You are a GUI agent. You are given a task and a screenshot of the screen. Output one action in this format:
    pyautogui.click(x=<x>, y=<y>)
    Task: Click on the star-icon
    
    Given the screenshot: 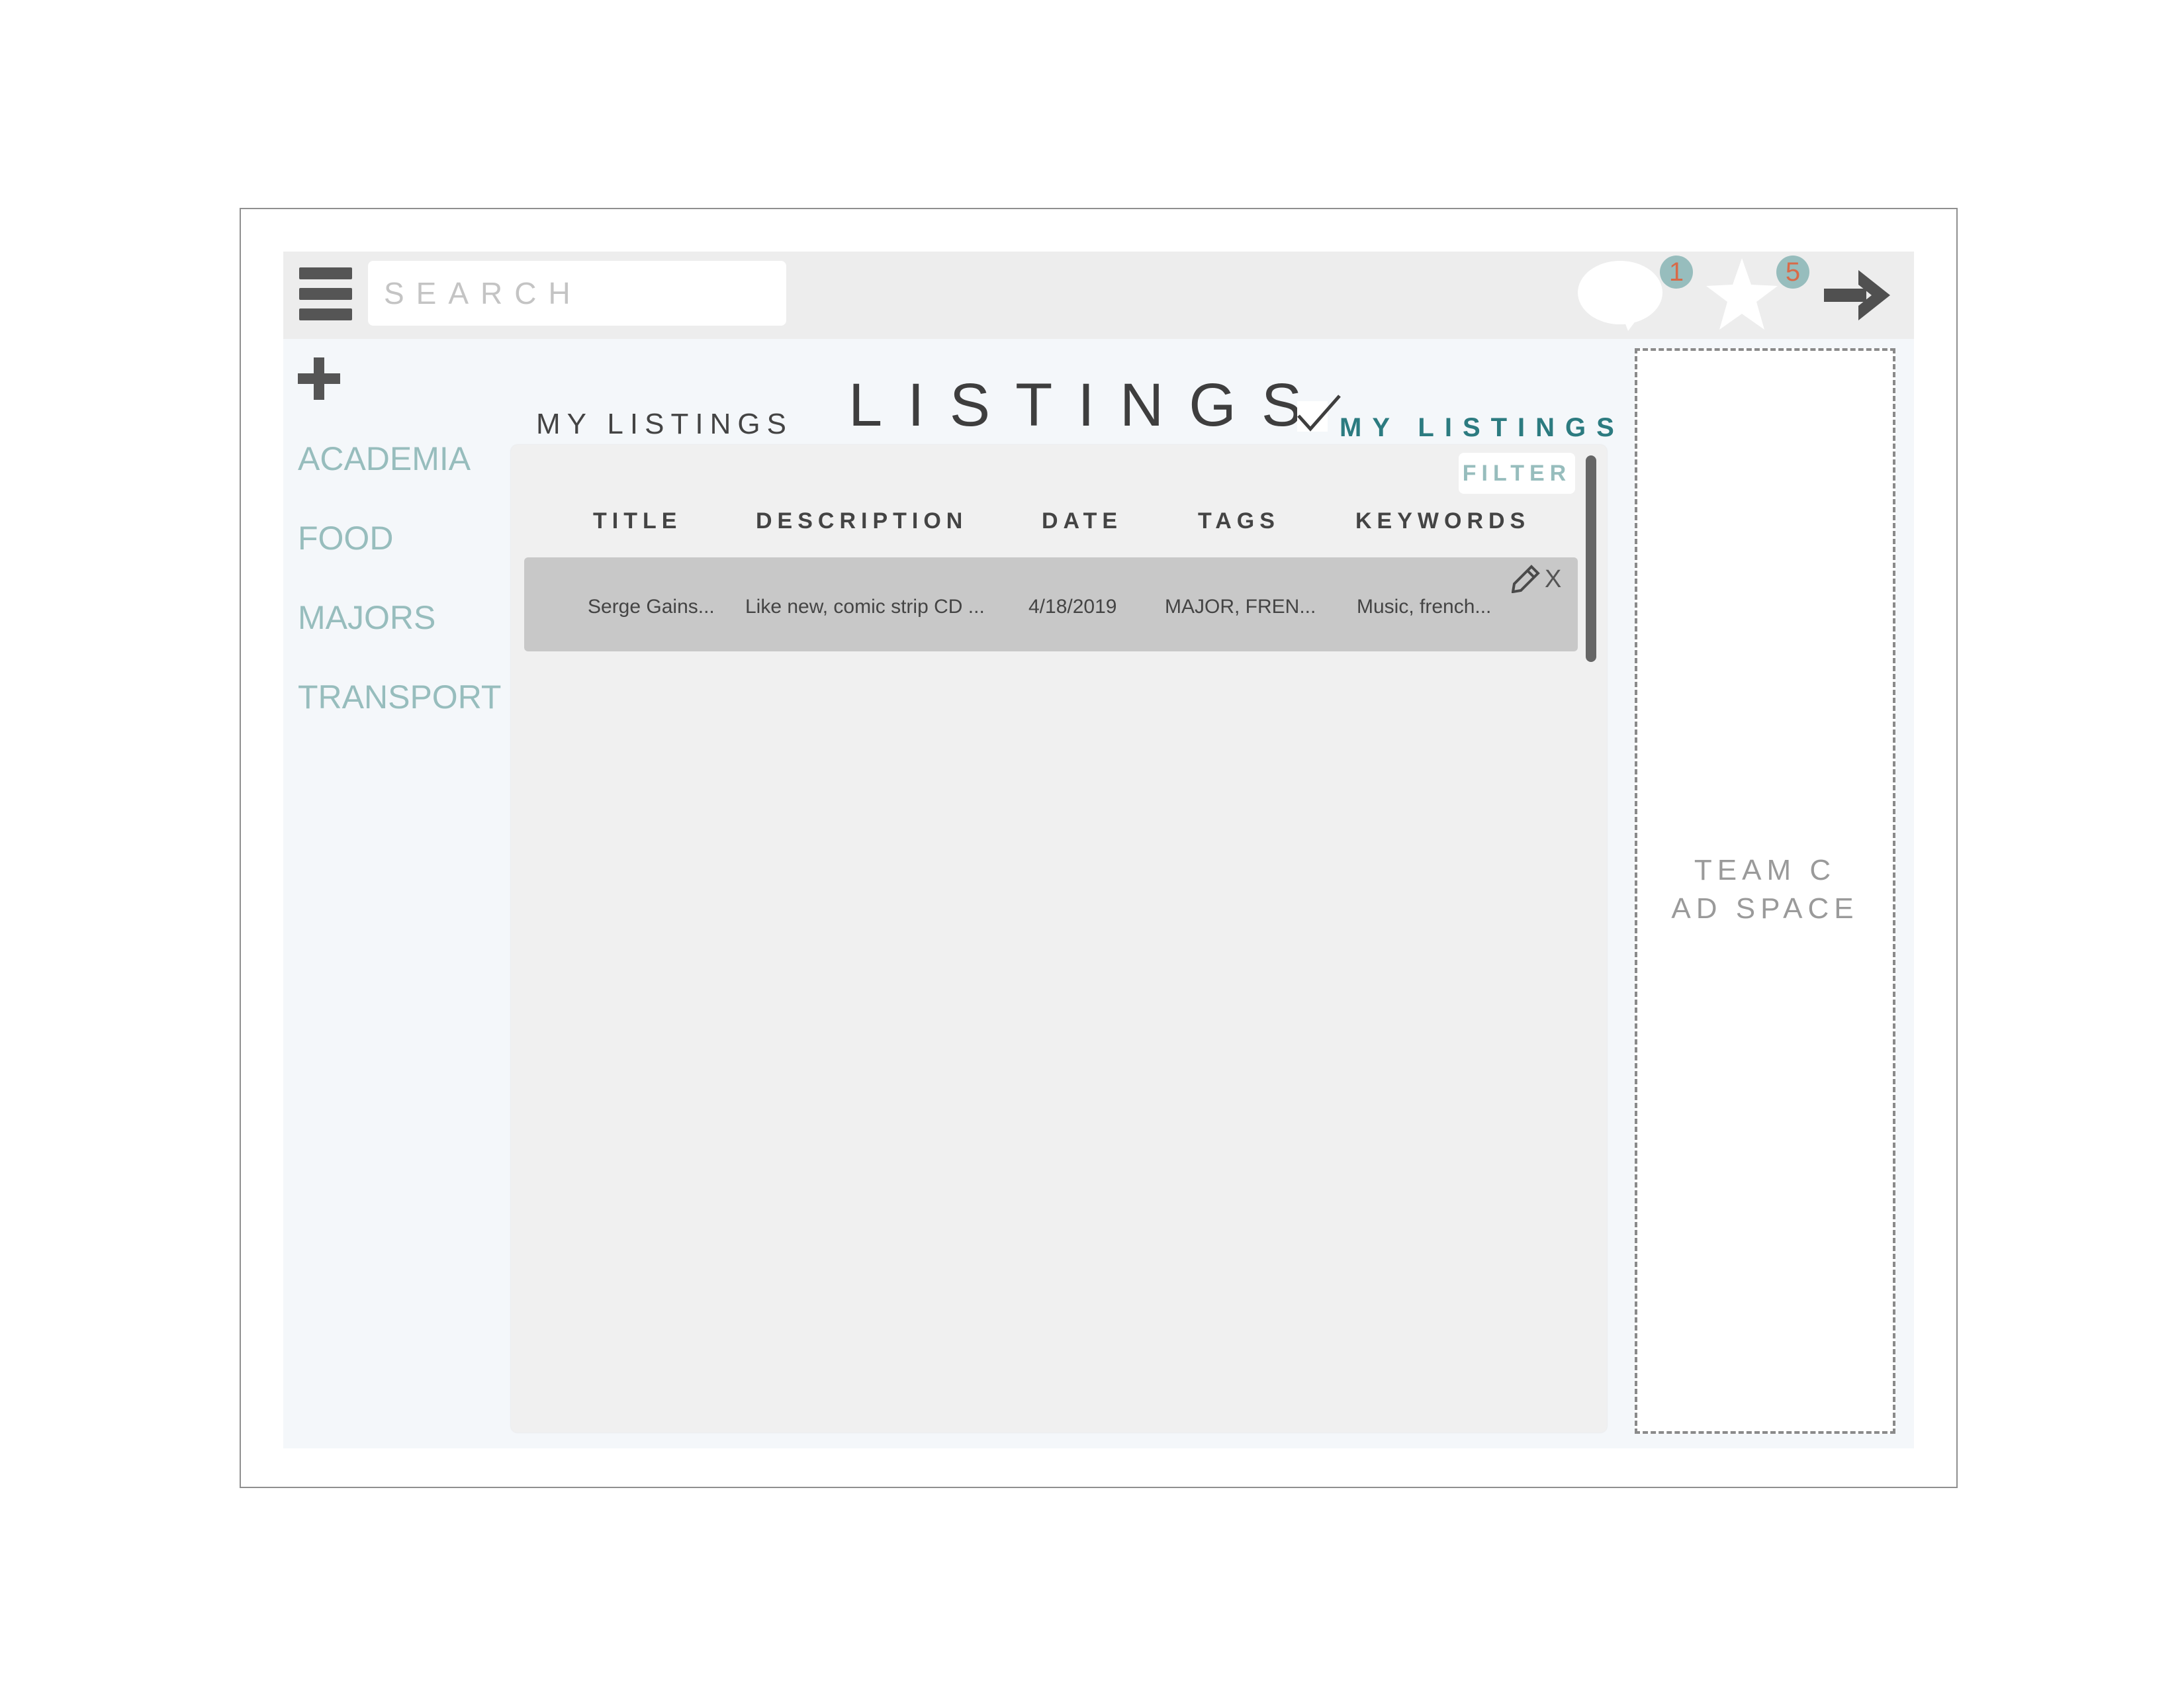 What is the action you would take?
    pyautogui.click(x=1742, y=294)
    